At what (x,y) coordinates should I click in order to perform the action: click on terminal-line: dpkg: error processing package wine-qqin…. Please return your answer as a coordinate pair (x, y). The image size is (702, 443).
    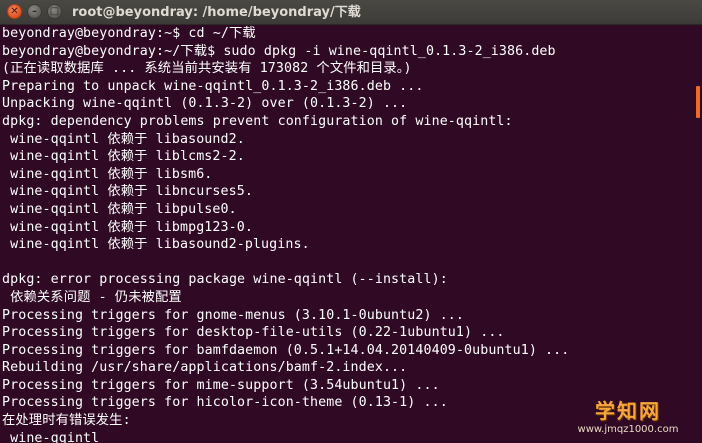
    Looking at the image, I should click on (225, 280).